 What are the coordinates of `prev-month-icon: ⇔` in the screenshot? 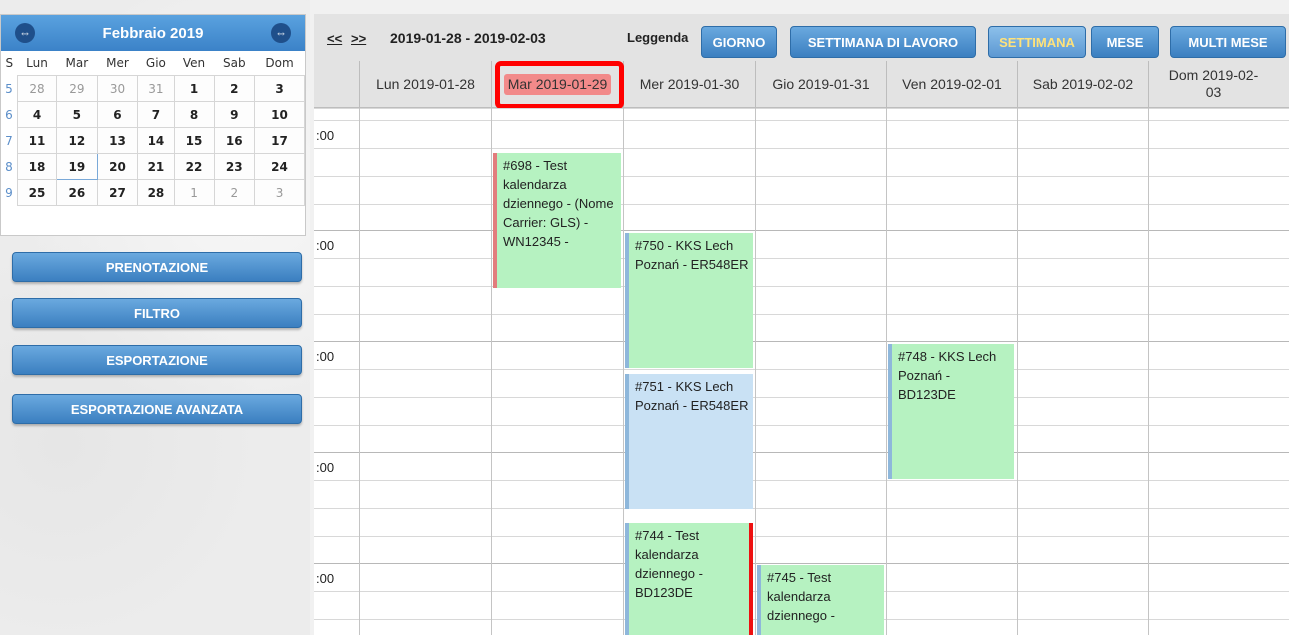 It's located at (25, 33).